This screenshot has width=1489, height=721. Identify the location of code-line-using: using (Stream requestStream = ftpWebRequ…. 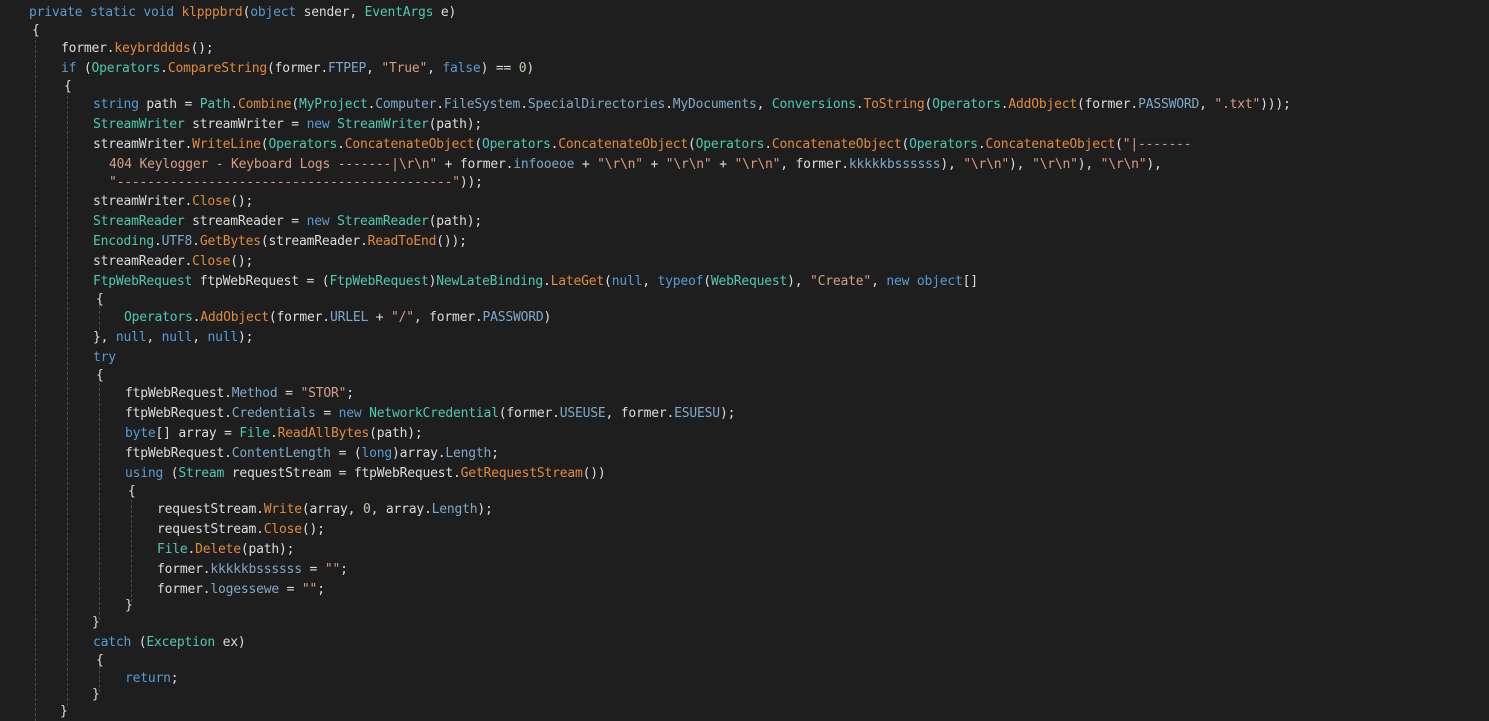
(365, 473).